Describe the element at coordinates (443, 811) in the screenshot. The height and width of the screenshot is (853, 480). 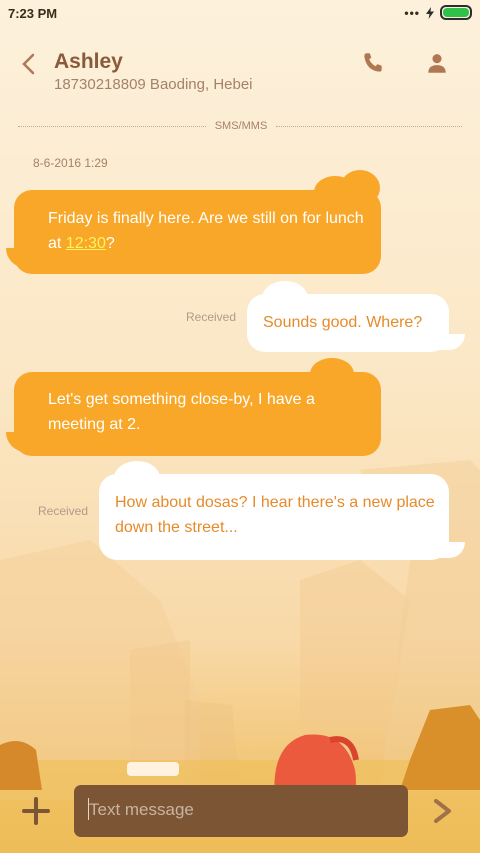
I see `send-icon` at that location.